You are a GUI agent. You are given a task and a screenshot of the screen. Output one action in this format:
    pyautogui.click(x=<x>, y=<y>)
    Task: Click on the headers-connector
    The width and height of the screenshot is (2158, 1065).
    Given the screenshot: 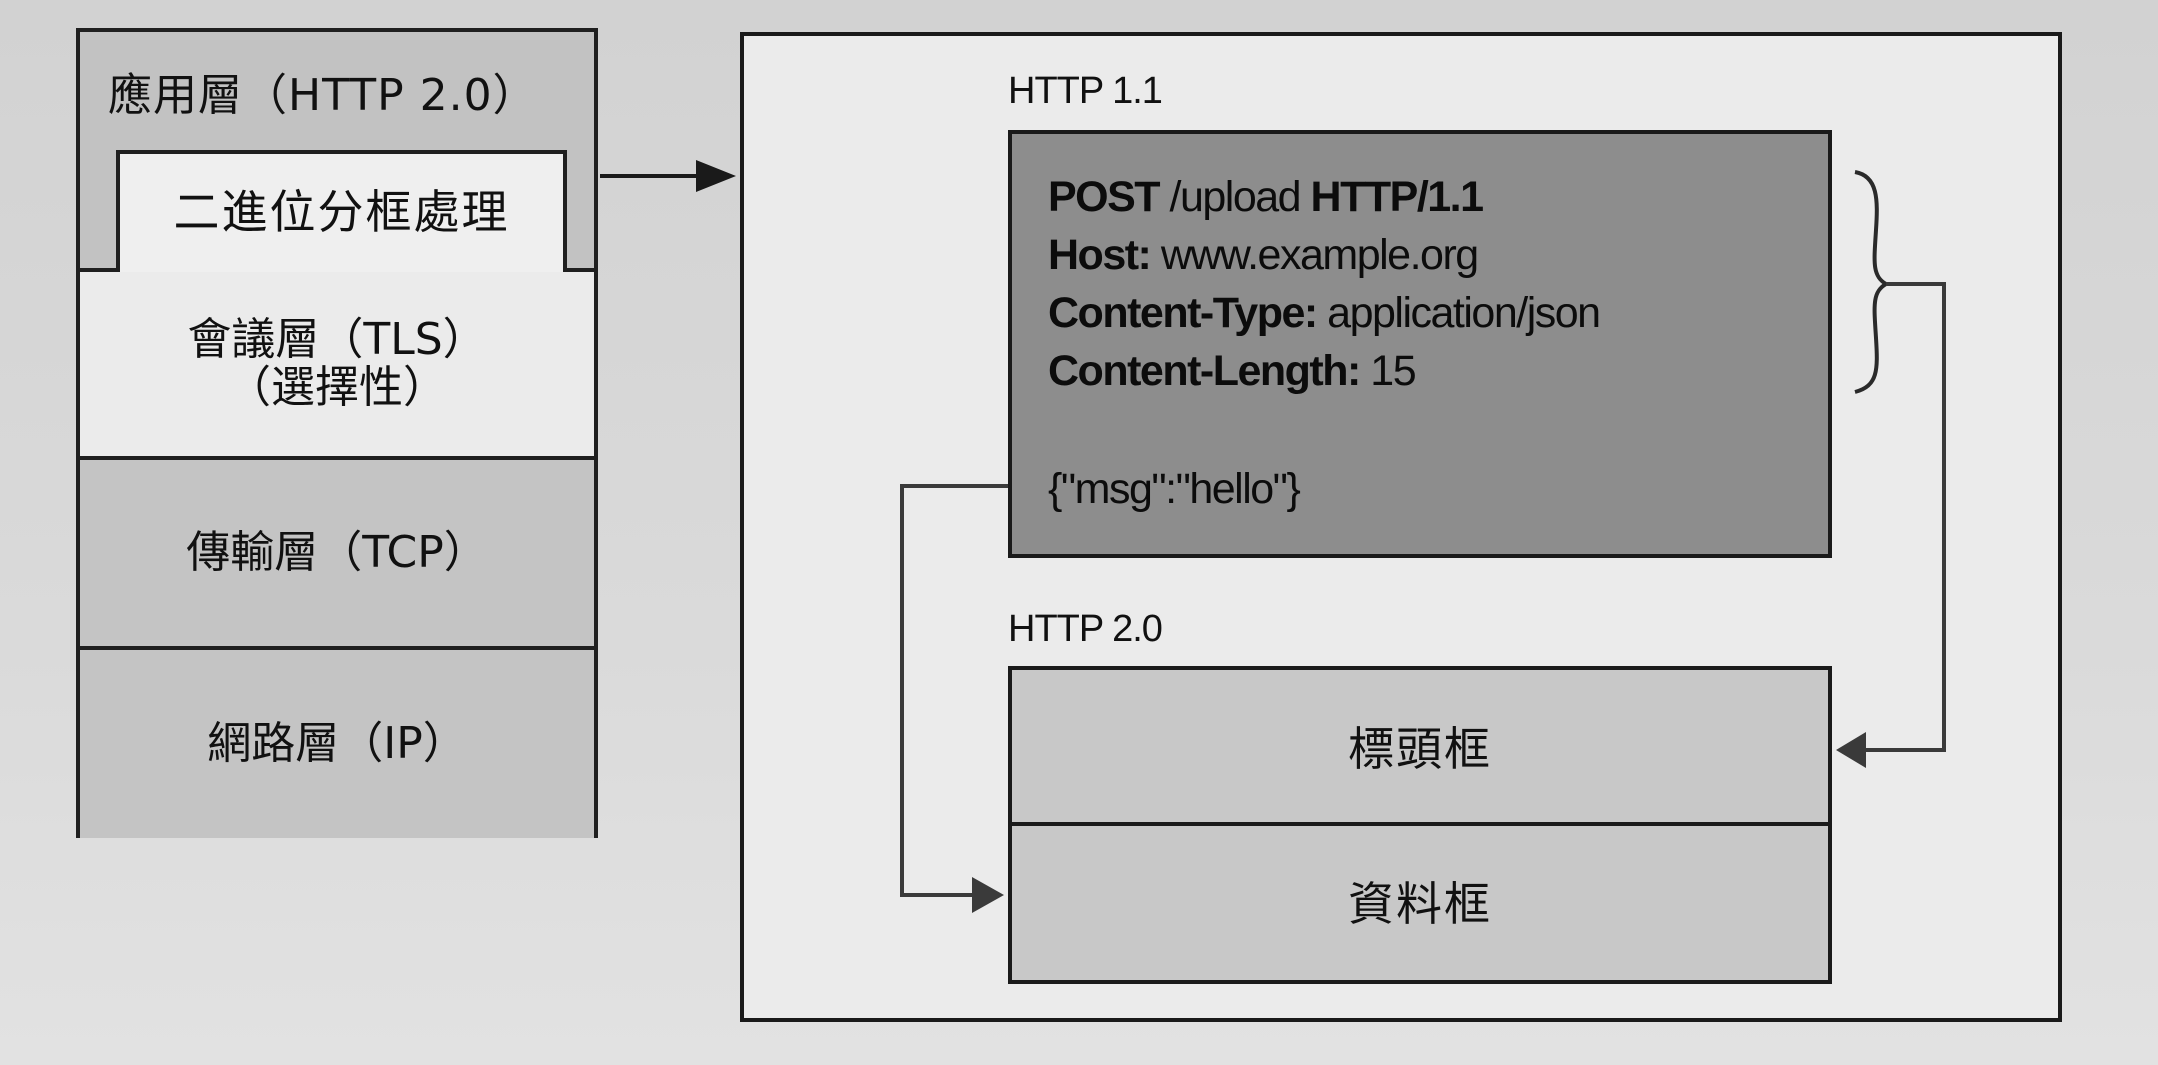 What is the action you would take?
    pyautogui.click(x=1891, y=525)
    